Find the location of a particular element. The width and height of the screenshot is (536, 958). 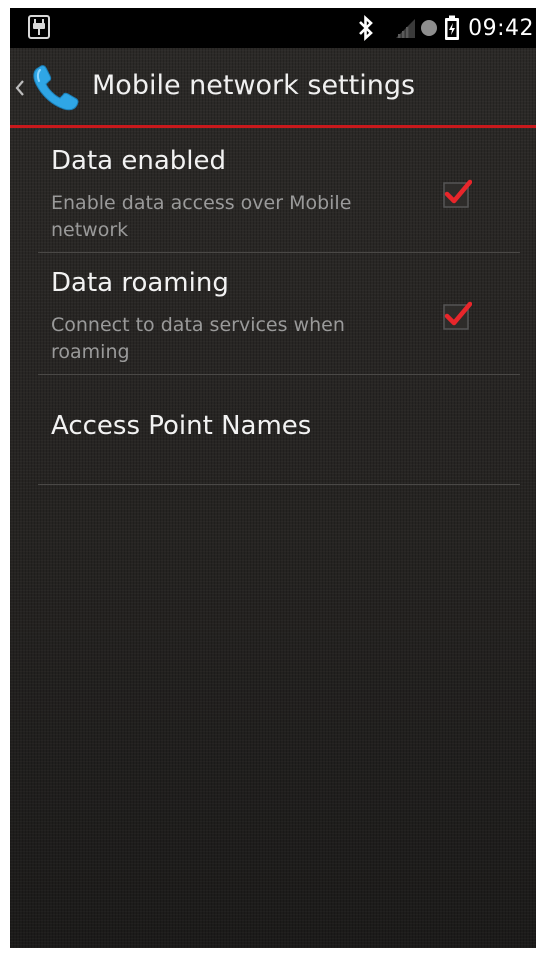

action-bar: Mobile network settings is located at coordinates (273, 88).